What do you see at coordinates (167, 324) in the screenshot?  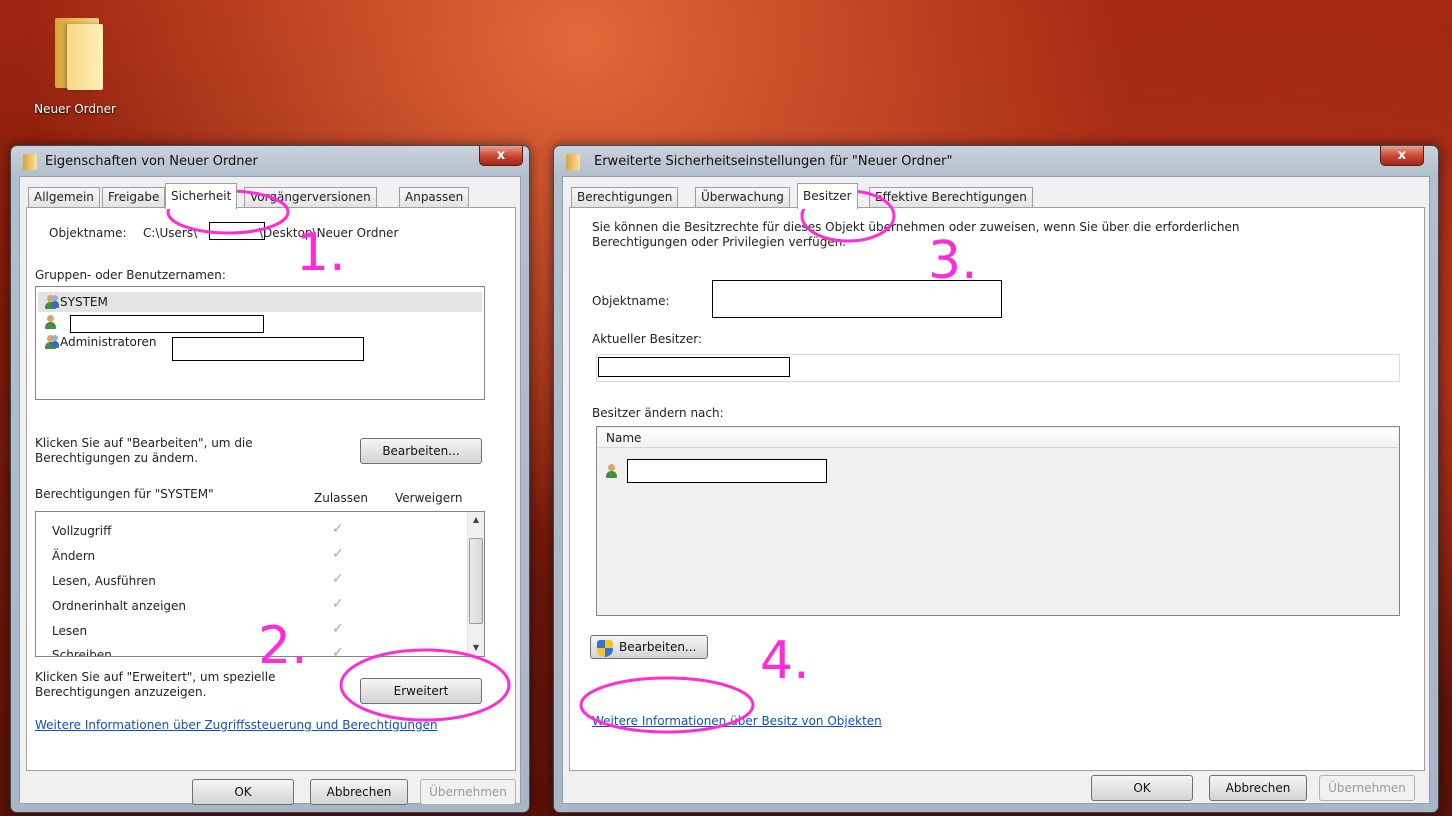 I see `redacted-user` at bounding box center [167, 324].